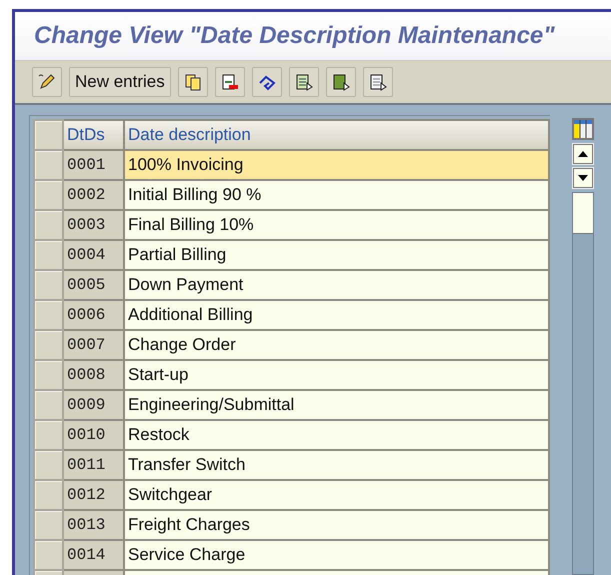 The width and height of the screenshot is (611, 575). Describe the element at coordinates (267, 82) in the screenshot. I see `undo-icon` at that location.